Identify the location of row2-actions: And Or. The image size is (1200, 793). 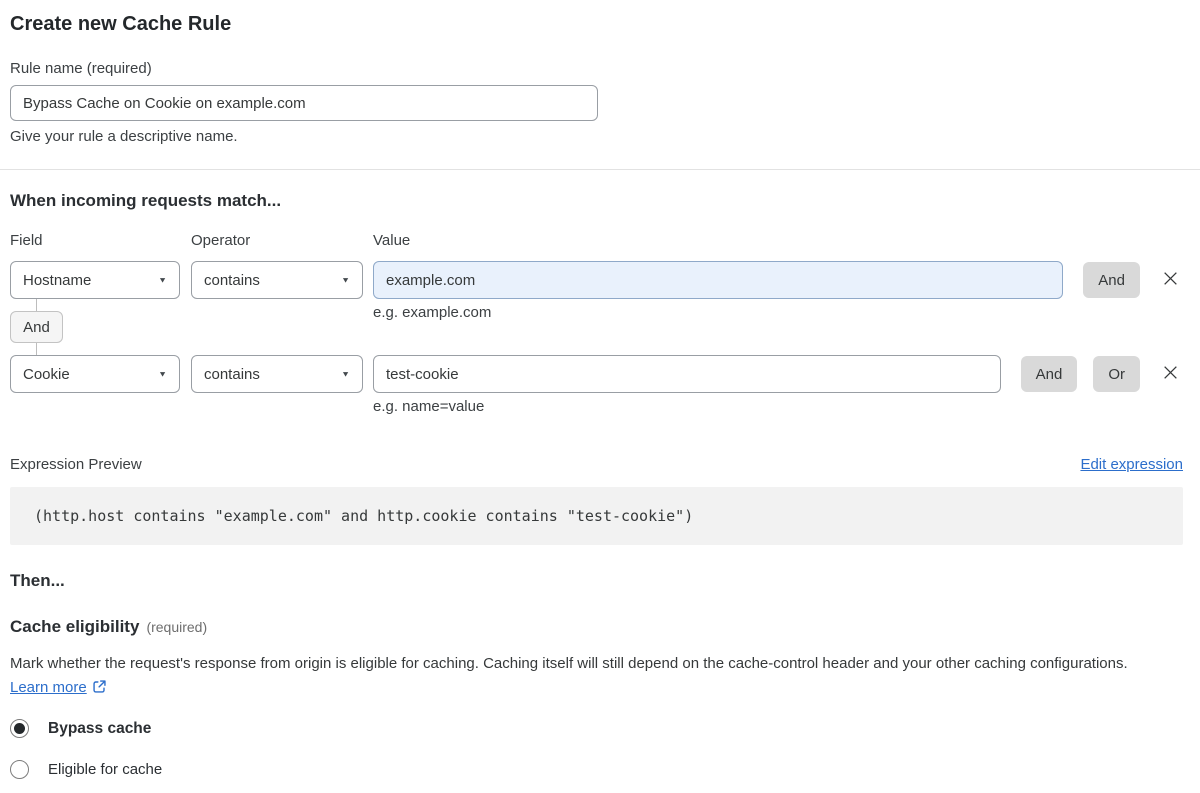
(1080, 374).